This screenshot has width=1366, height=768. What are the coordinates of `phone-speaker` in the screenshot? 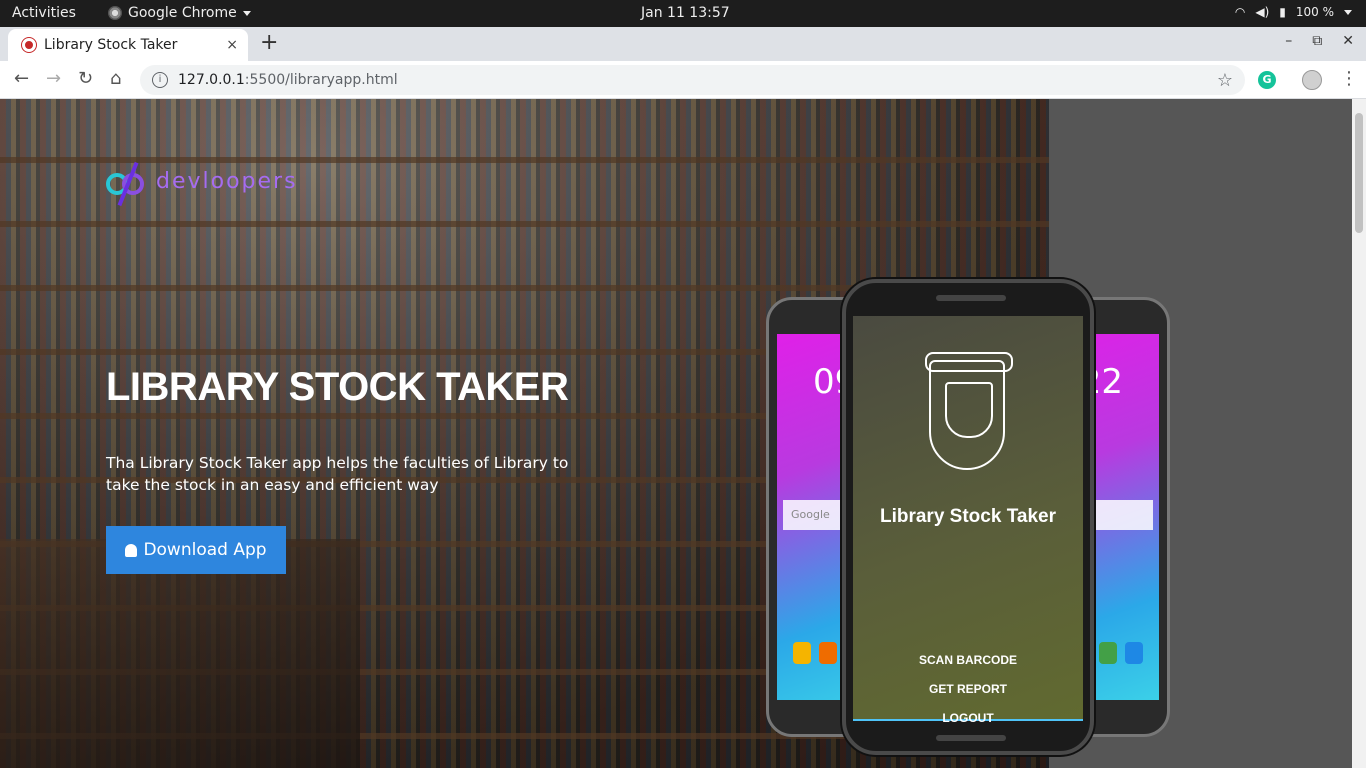 It's located at (971, 298).